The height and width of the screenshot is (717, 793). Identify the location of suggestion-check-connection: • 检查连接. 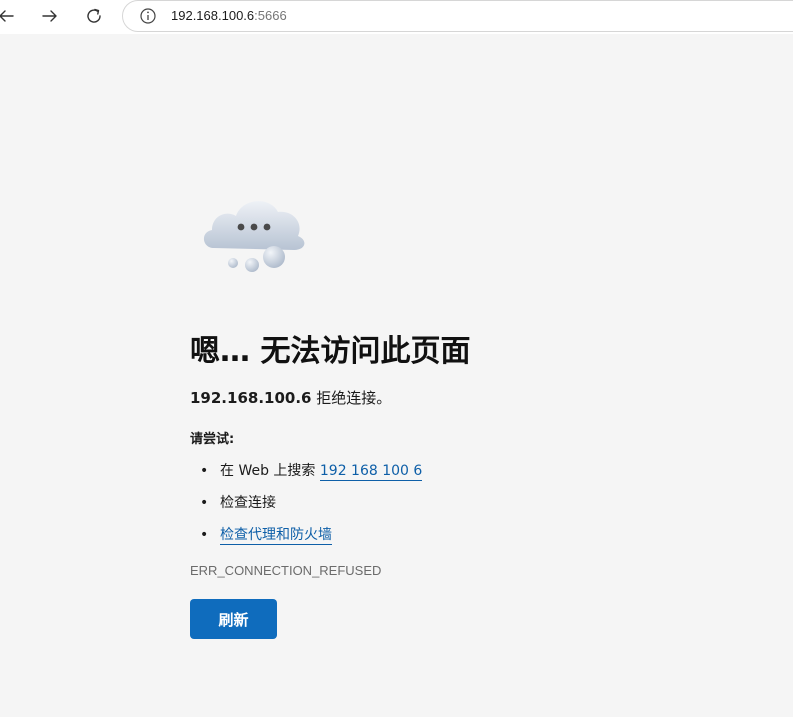
(311, 506).